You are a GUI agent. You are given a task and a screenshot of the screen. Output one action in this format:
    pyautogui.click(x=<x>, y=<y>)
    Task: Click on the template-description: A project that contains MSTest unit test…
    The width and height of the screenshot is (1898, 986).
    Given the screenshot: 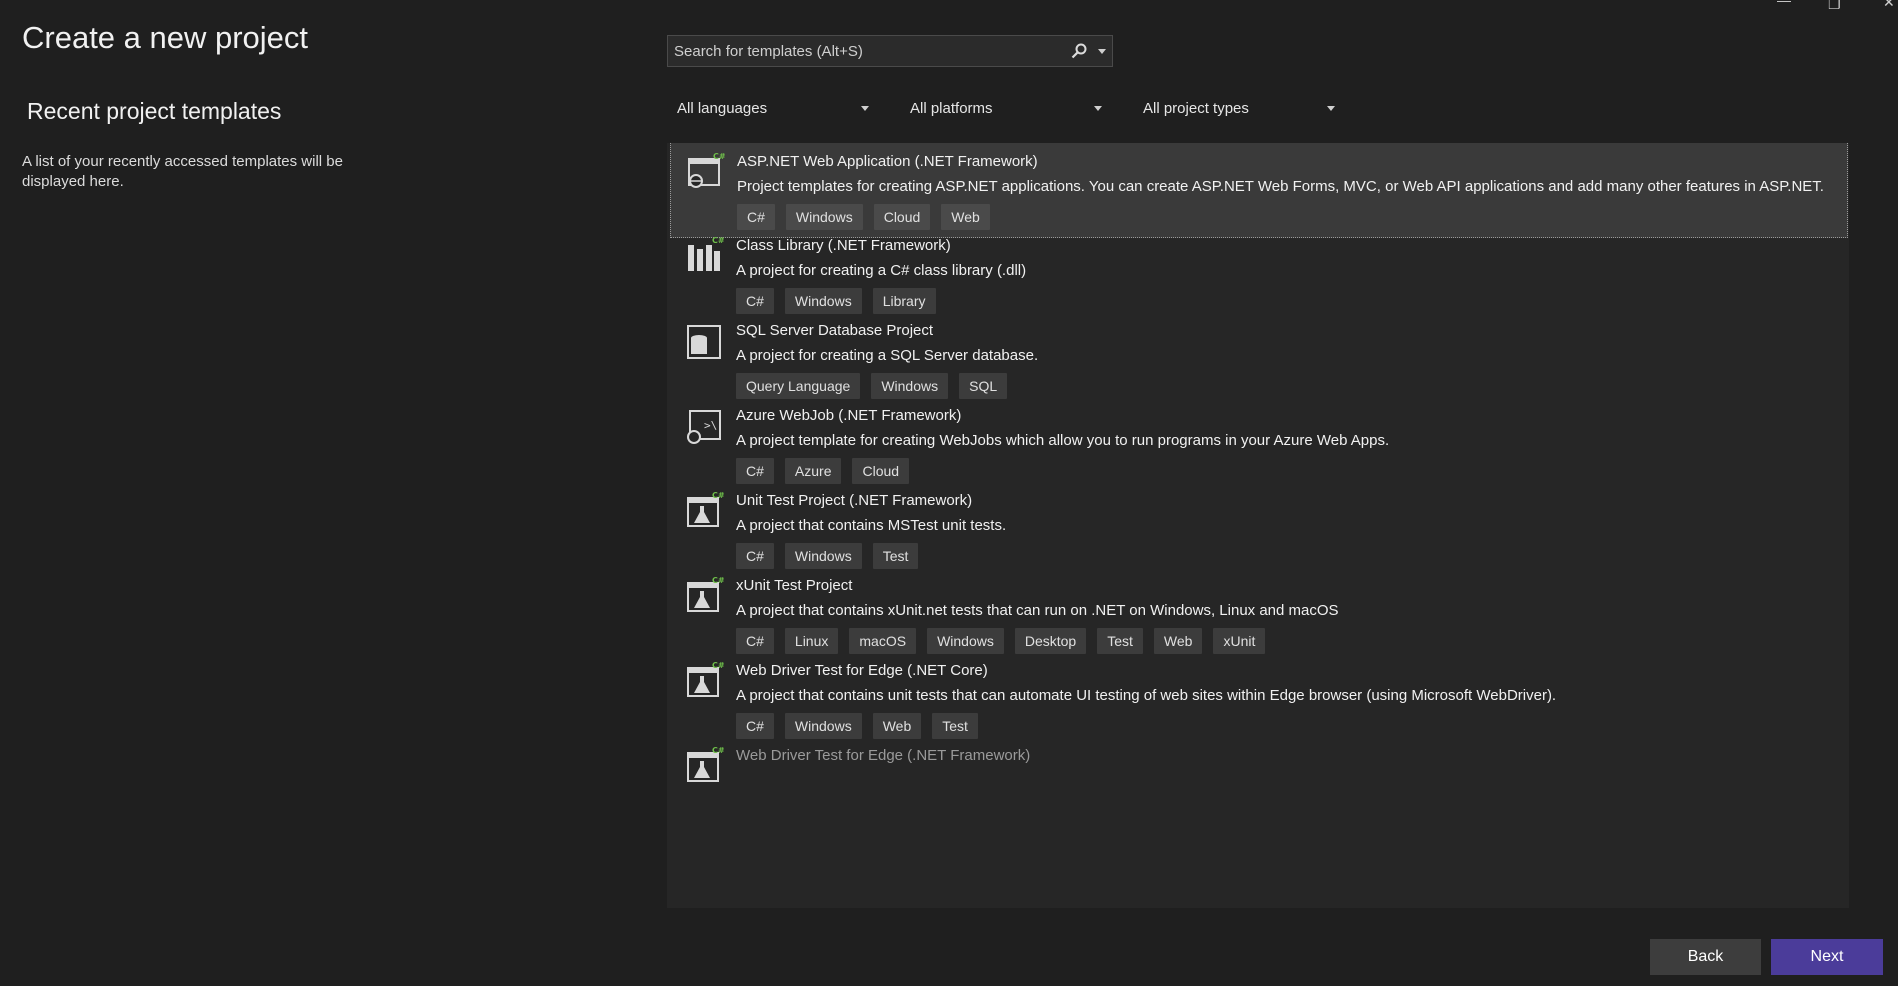 What is the action you would take?
    pyautogui.click(x=871, y=525)
    